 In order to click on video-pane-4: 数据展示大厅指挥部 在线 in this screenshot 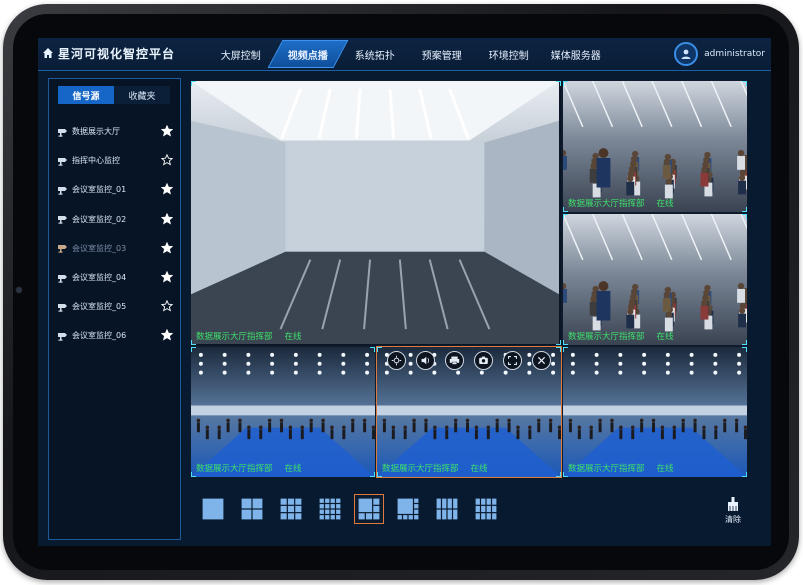, I will do `click(469, 412)`.